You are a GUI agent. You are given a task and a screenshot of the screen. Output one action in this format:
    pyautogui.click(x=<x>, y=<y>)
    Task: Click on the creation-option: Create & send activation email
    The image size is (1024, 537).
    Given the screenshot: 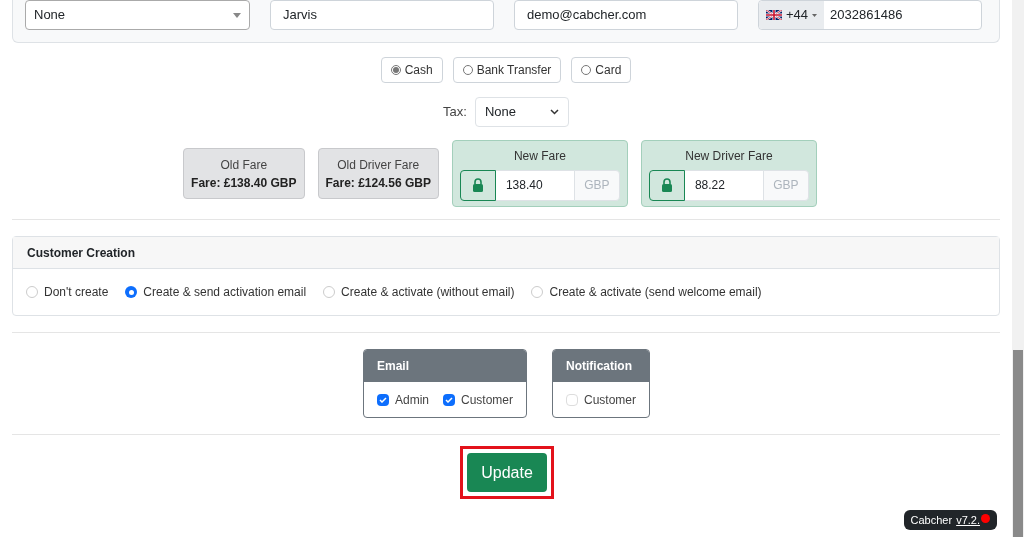 What is the action you would take?
    pyautogui.click(x=216, y=292)
    